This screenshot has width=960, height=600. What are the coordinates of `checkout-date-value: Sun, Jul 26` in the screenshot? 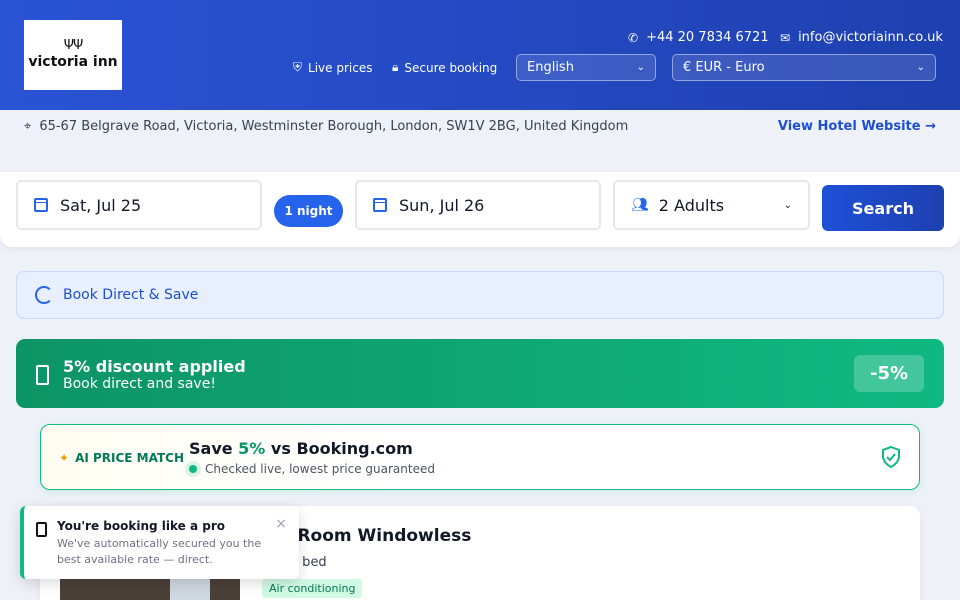 It's located at (442, 205).